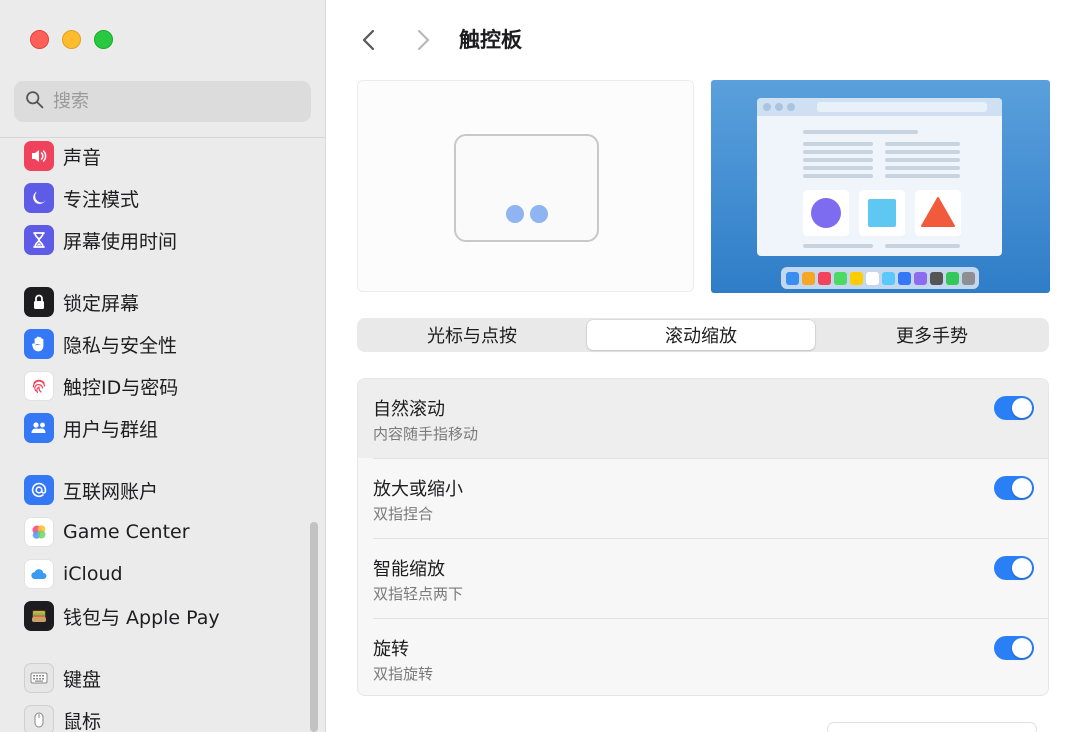 The image size is (1080, 732). What do you see at coordinates (826, 213) in the screenshot?
I see `preview-circle-card` at bounding box center [826, 213].